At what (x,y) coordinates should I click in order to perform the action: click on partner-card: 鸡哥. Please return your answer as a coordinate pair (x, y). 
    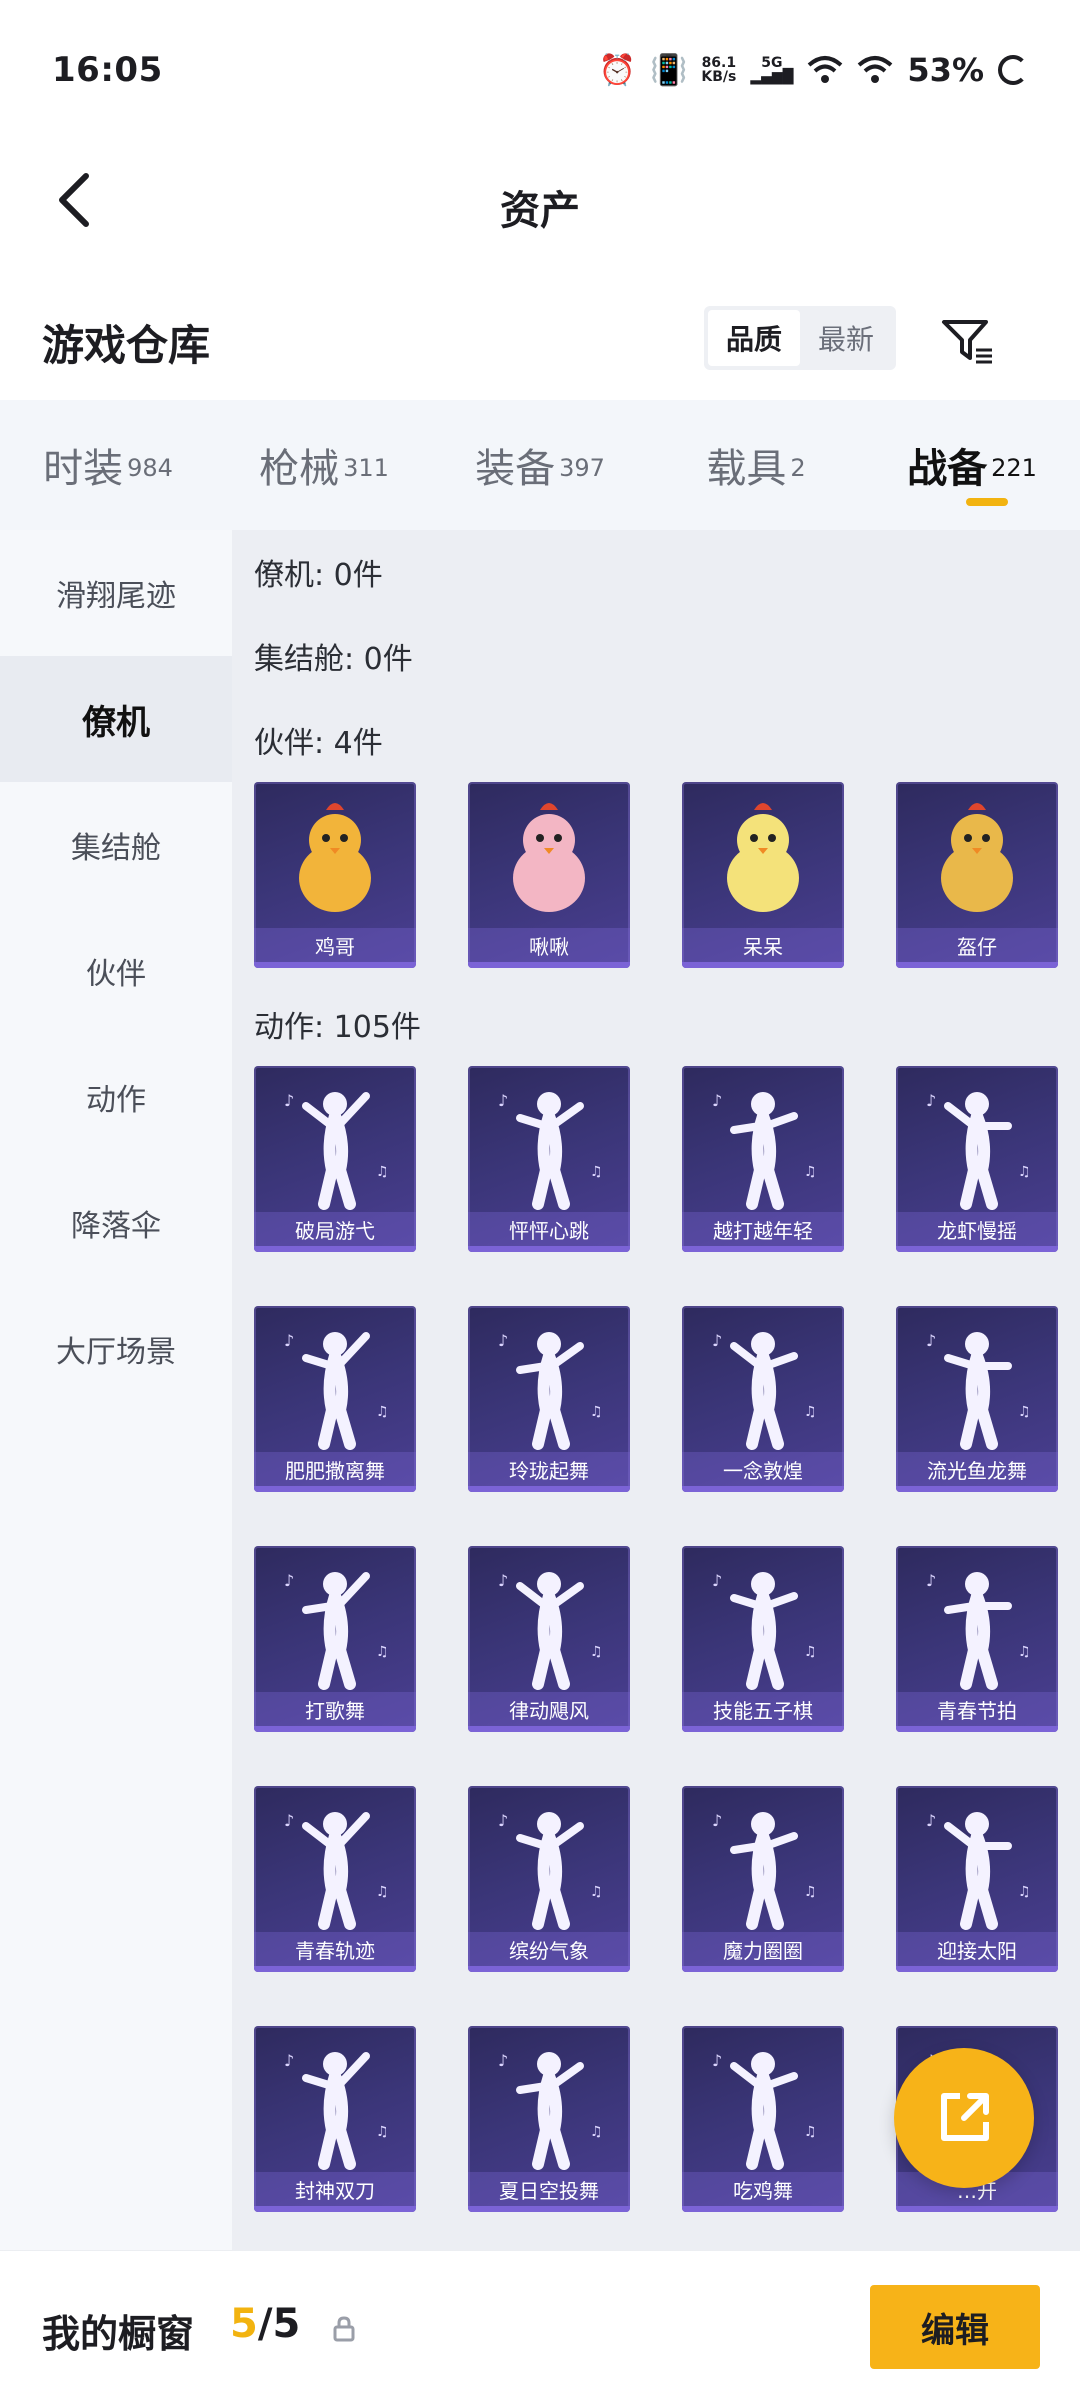
    Looking at the image, I should click on (335, 875).